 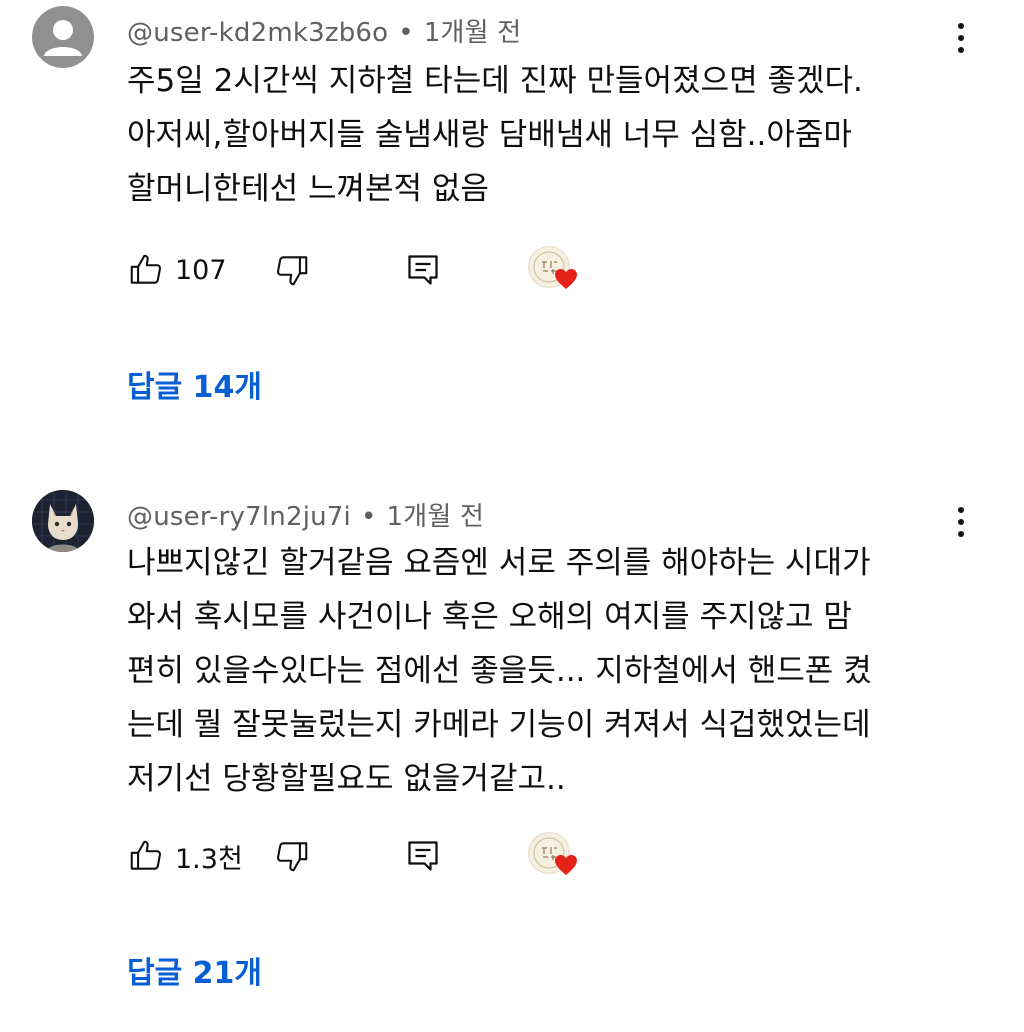 I want to click on comment-line: 저기선 당황할필요도 없을거같고.., so click(x=346, y=779).